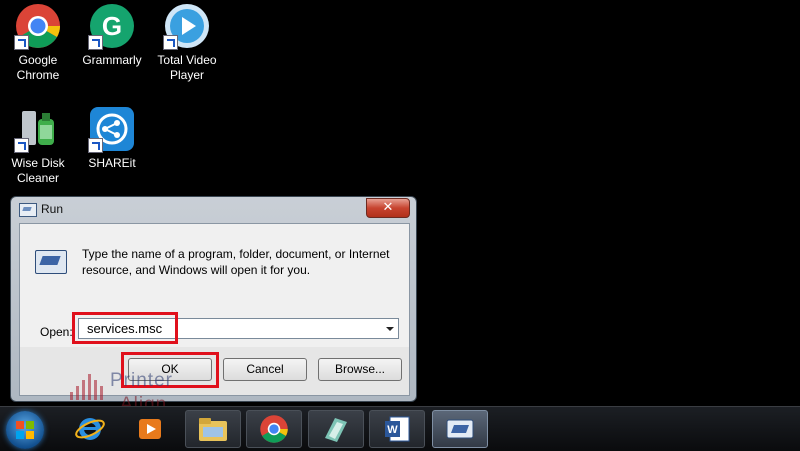  I want to click on desktop-icon-label: Google Chrome, so click(38, 67).